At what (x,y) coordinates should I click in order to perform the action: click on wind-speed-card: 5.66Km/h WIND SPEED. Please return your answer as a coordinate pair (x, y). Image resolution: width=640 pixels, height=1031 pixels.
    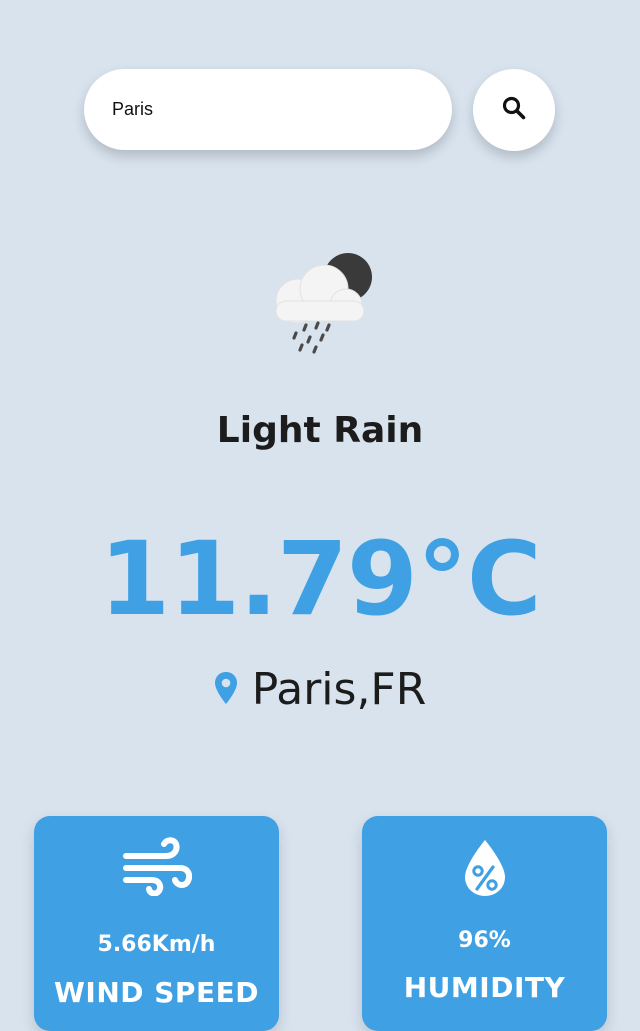
    Looking at the image, I should click on (156, 923).